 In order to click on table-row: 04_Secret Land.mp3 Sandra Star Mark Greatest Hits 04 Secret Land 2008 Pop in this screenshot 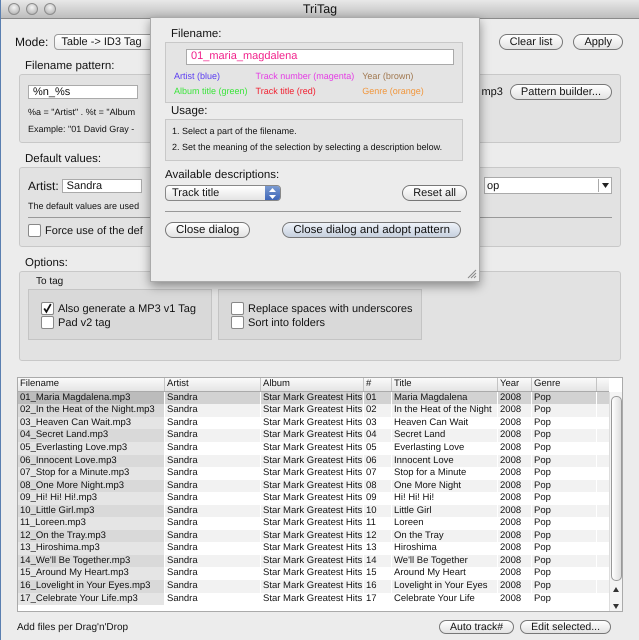, I will do `click(313, 435)`.